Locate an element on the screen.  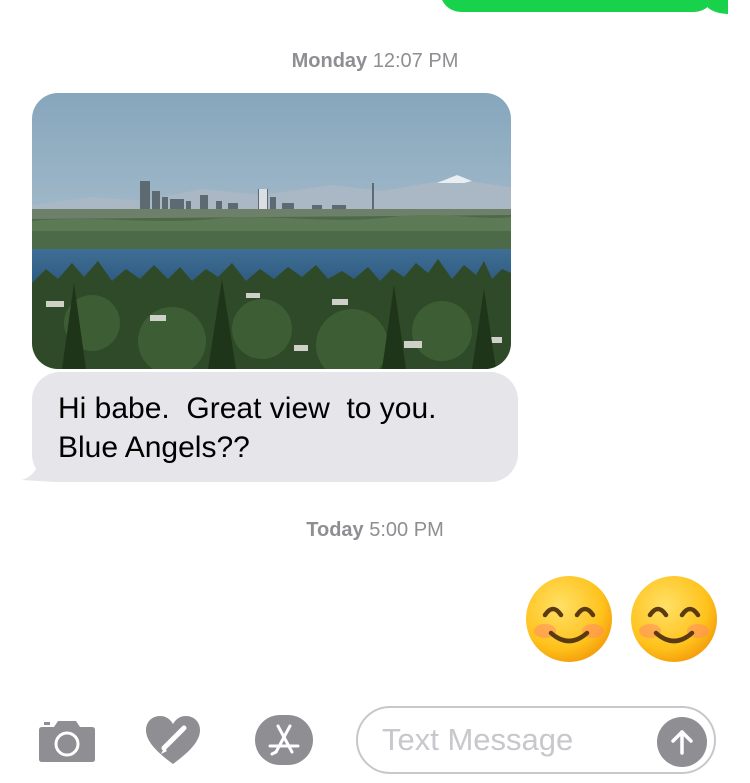
camera-button is located at coordinates (67, 740).